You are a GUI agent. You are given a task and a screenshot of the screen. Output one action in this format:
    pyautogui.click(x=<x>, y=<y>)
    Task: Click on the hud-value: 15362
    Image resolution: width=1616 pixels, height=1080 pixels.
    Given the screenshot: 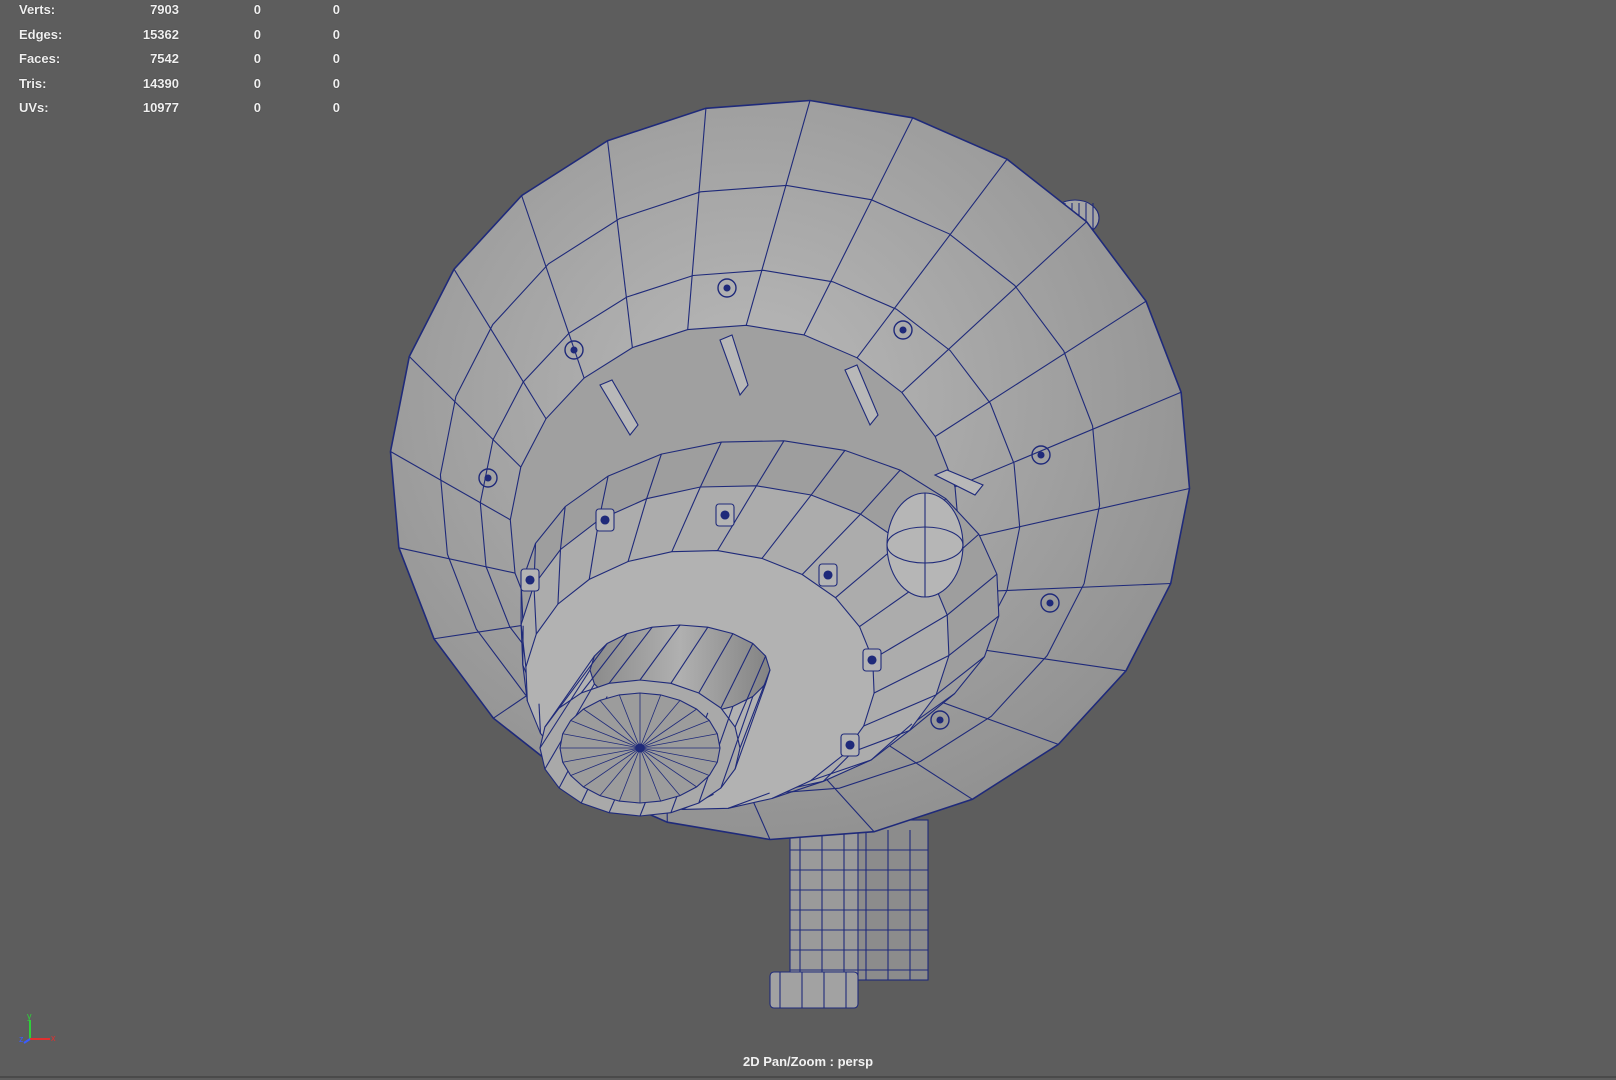 What is the action you would take?
    pyautogui.click(x=160, y=34)
    